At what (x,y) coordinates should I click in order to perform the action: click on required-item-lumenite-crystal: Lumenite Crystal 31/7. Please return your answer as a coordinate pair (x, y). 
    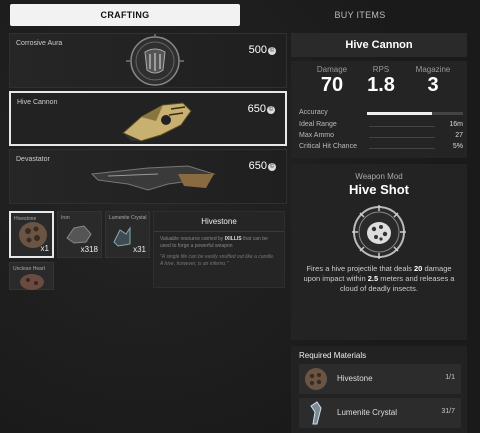
    Looking at the image, I should click on (380, 413).